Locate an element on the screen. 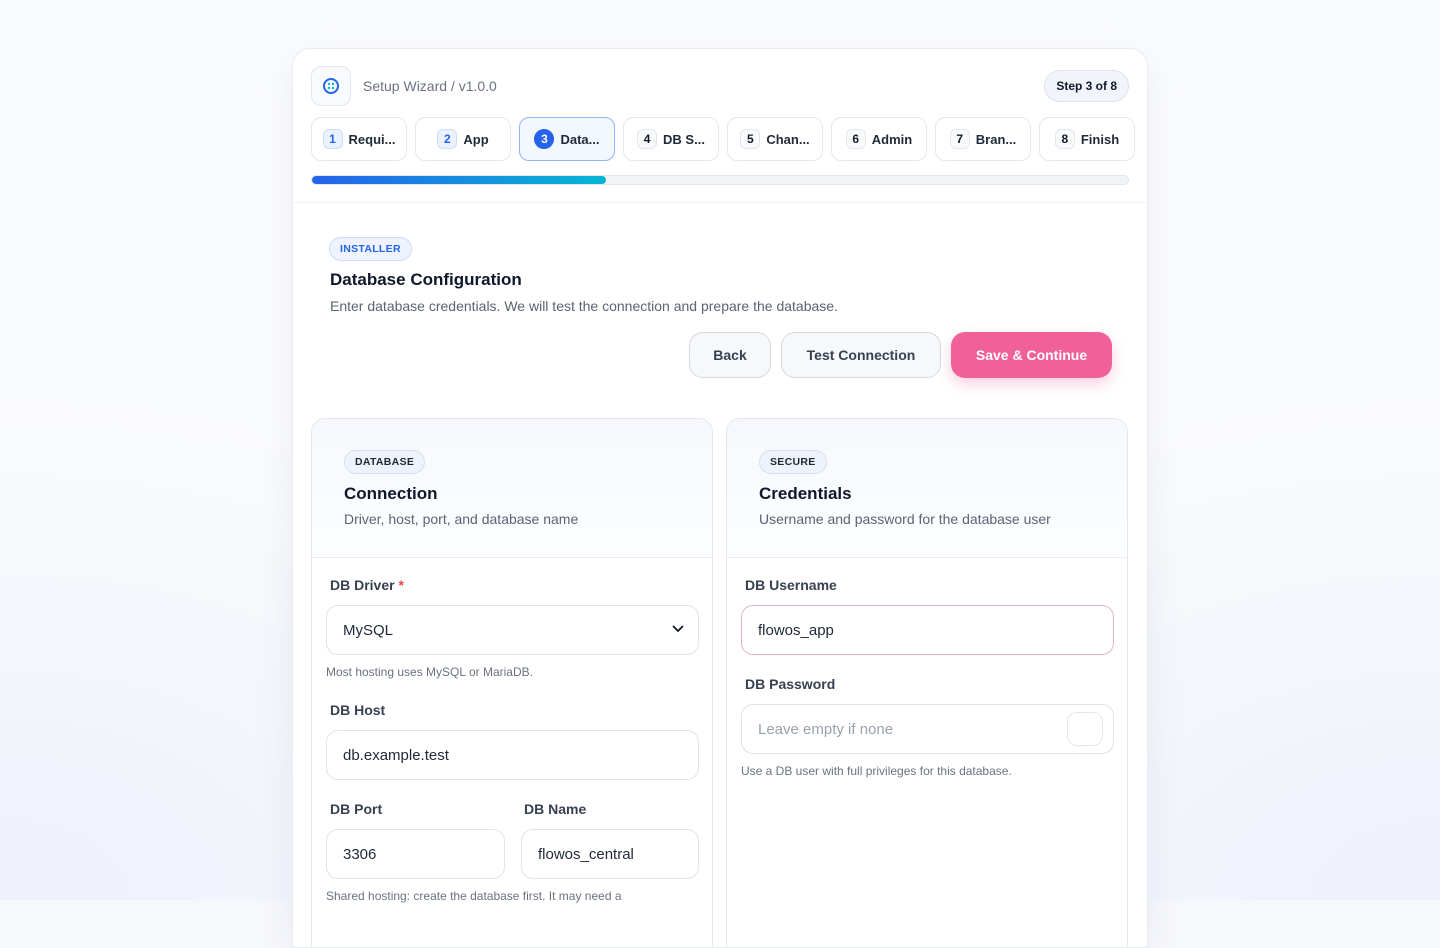 The width and height of the screenshot is (1440, 948). db-driver-label-text: DB Driver is located at coordinates (362, 585).